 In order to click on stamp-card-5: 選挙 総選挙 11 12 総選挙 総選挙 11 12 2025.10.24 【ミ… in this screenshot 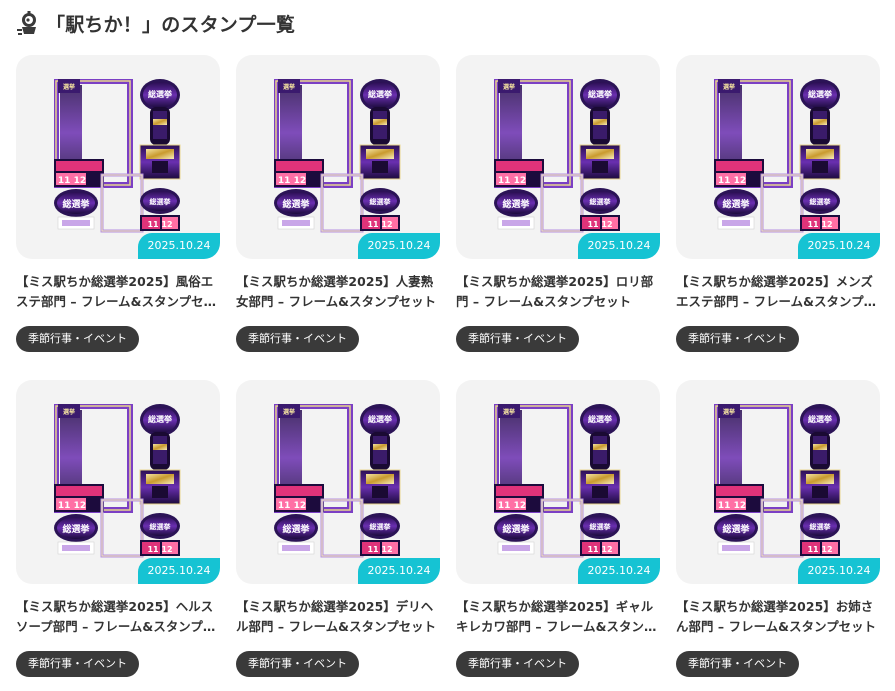, I will do `click(118, 528)`.